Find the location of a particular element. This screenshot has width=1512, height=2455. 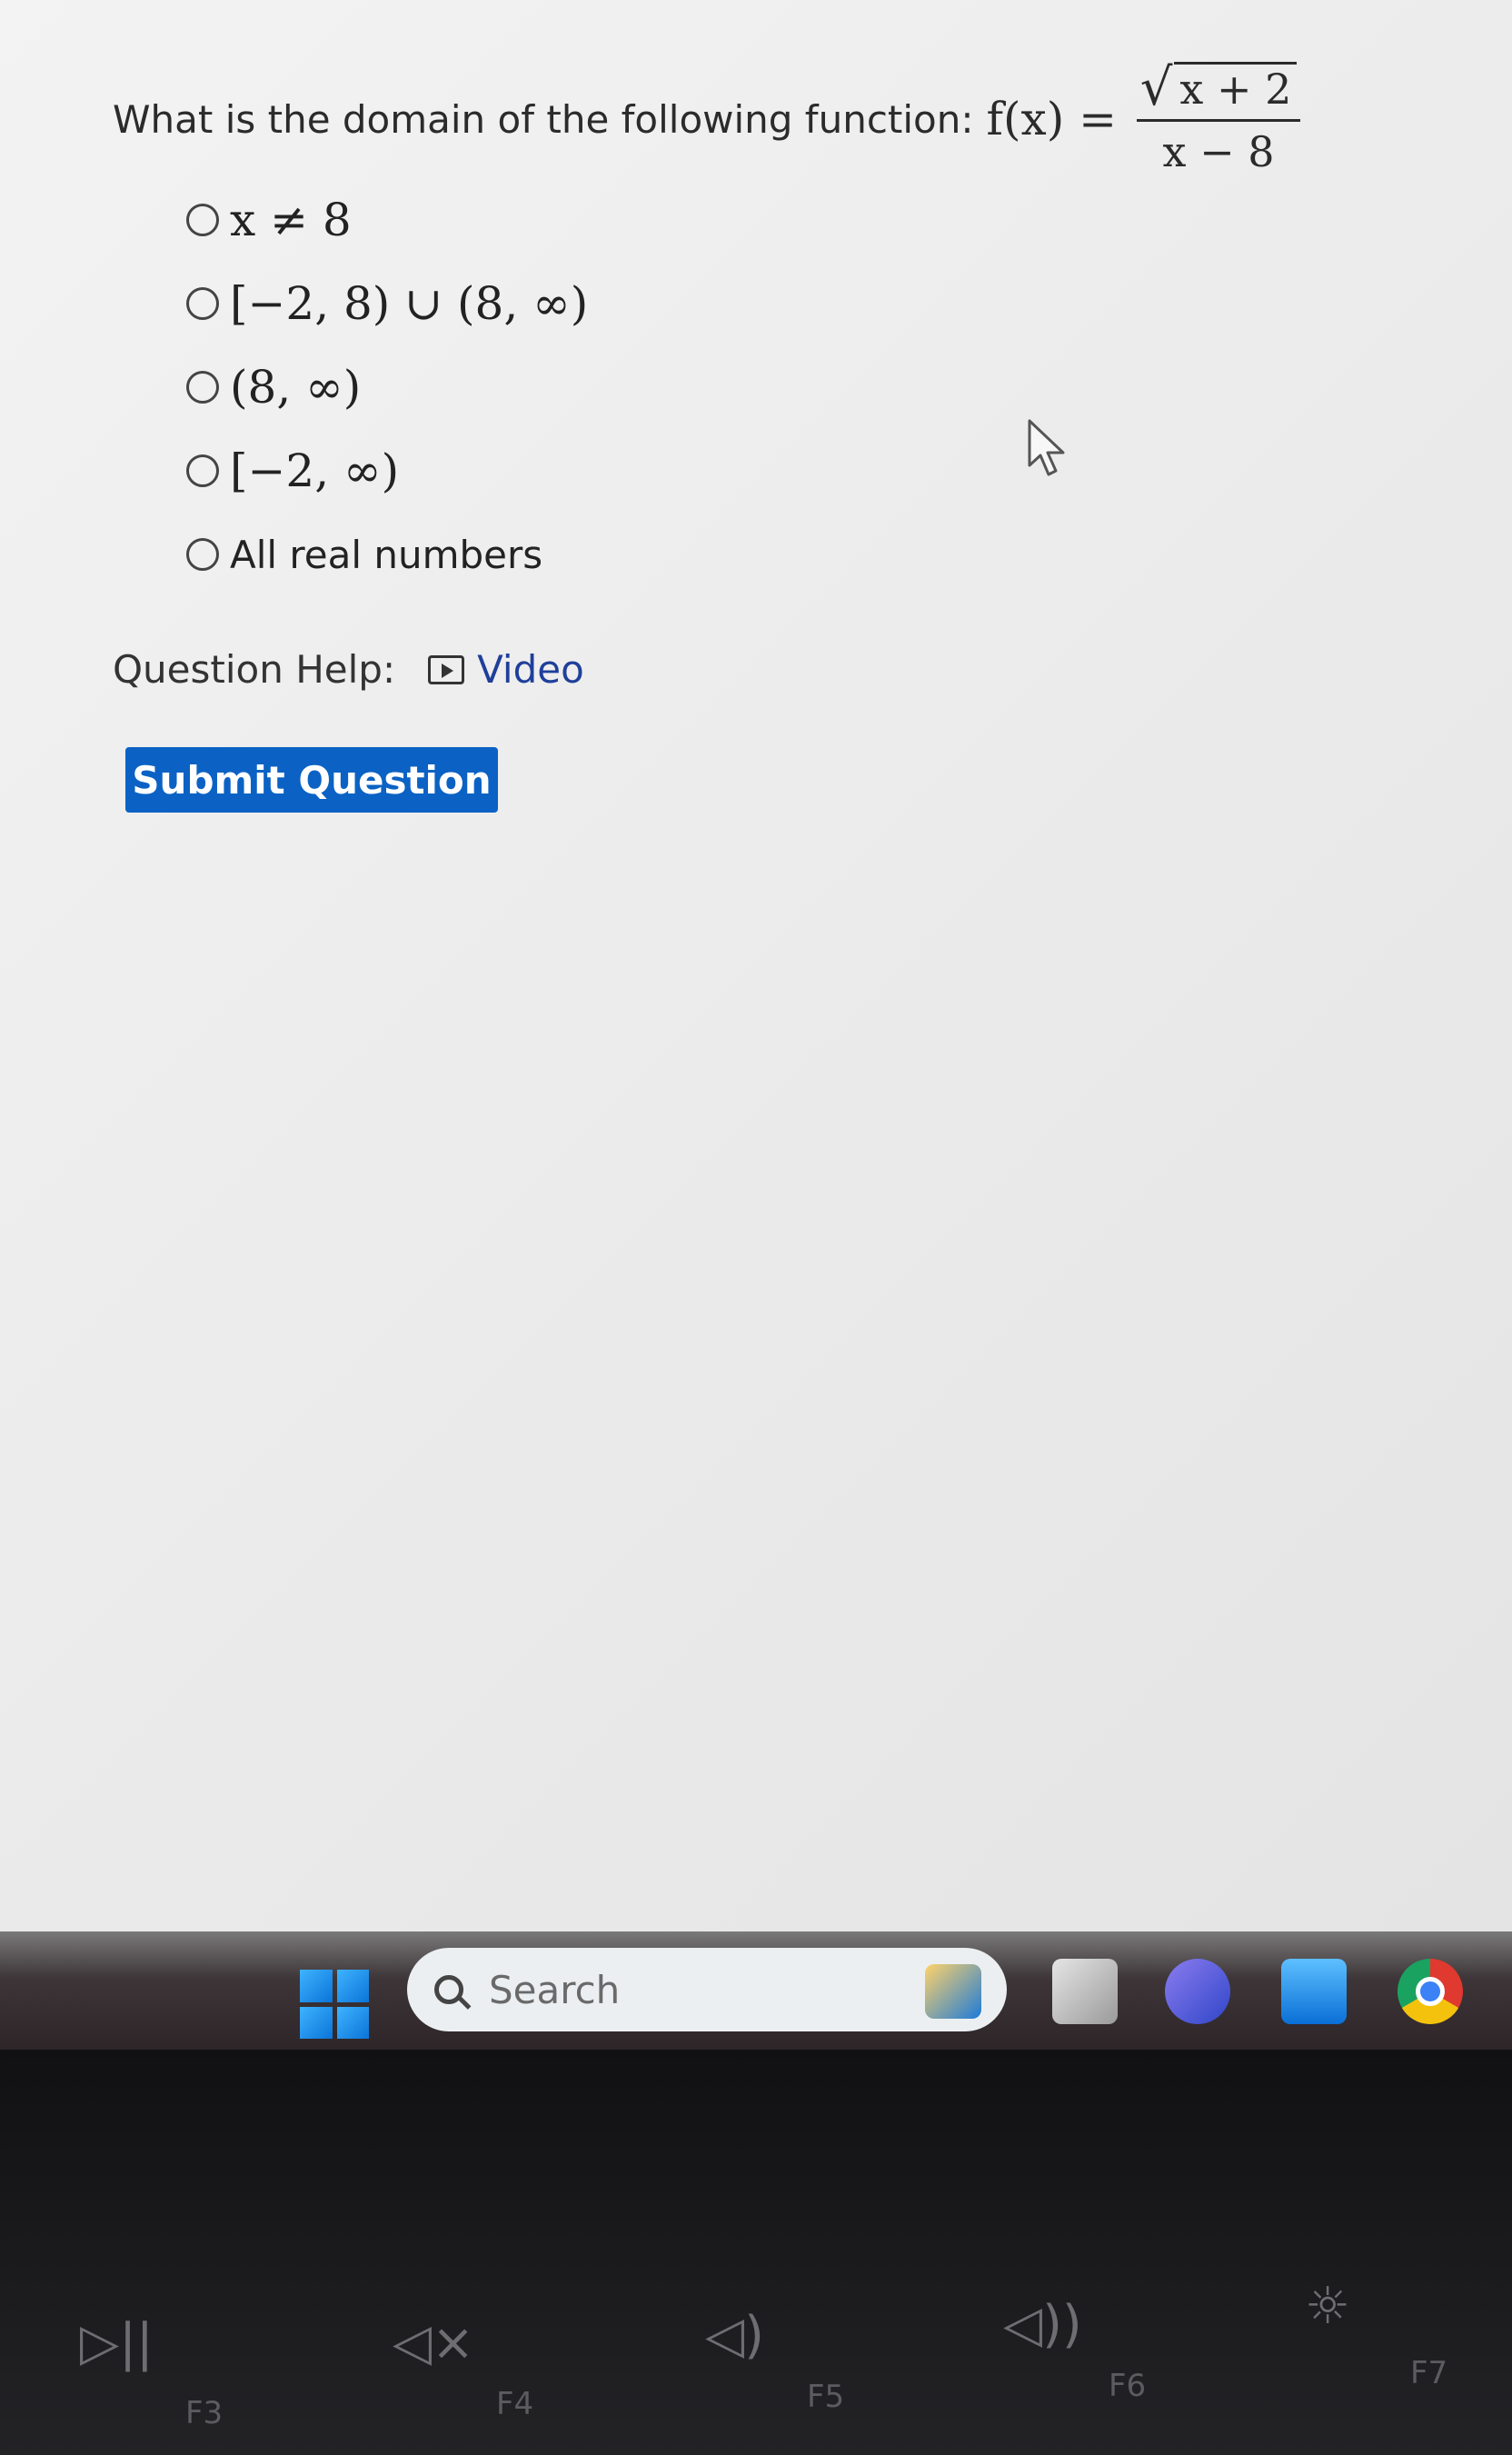

submit-question-button: Submit Question is located at coordinates (311, 780).